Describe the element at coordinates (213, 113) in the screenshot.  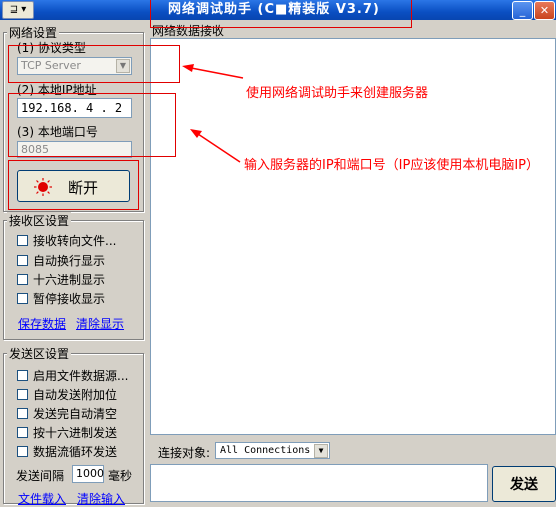
I see `annotation-arrows` at that location.